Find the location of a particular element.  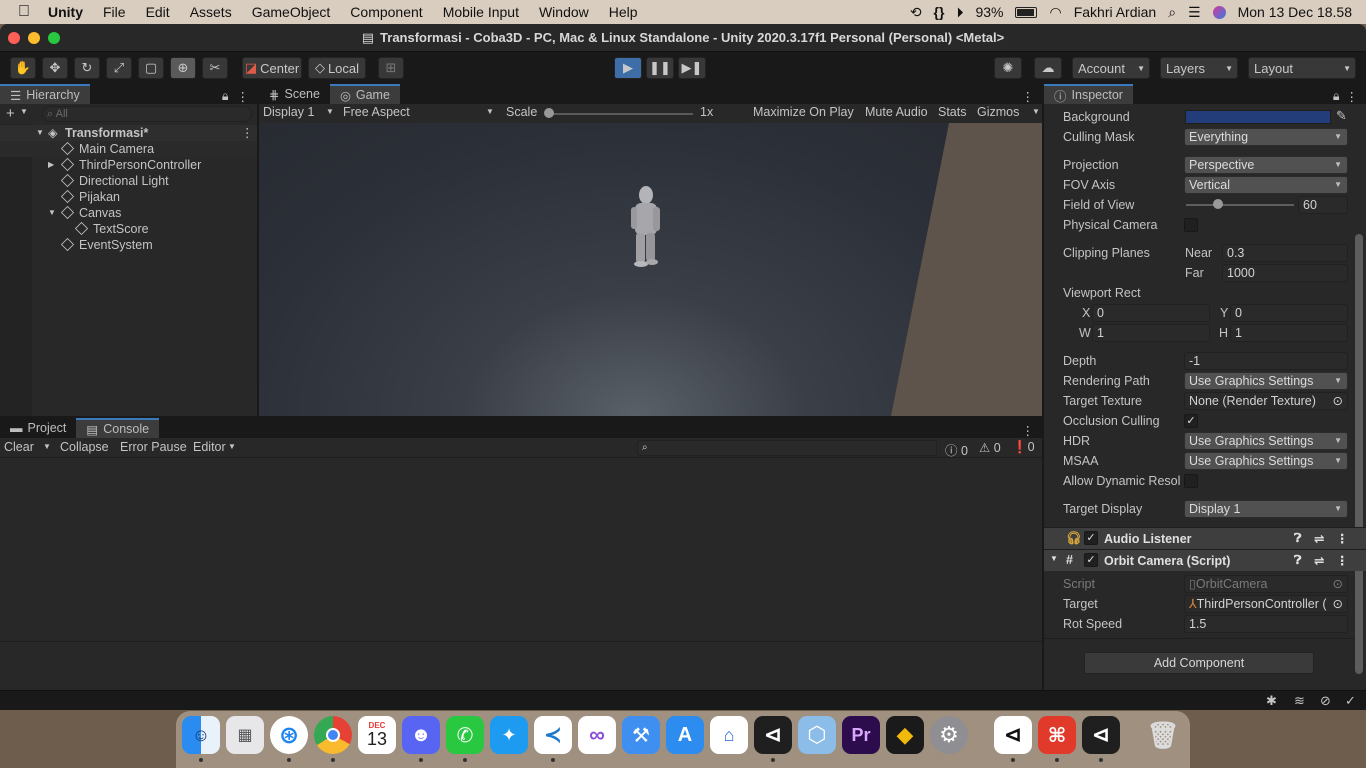

collab-icon: ✺ is located at coordinates (1008, 68).